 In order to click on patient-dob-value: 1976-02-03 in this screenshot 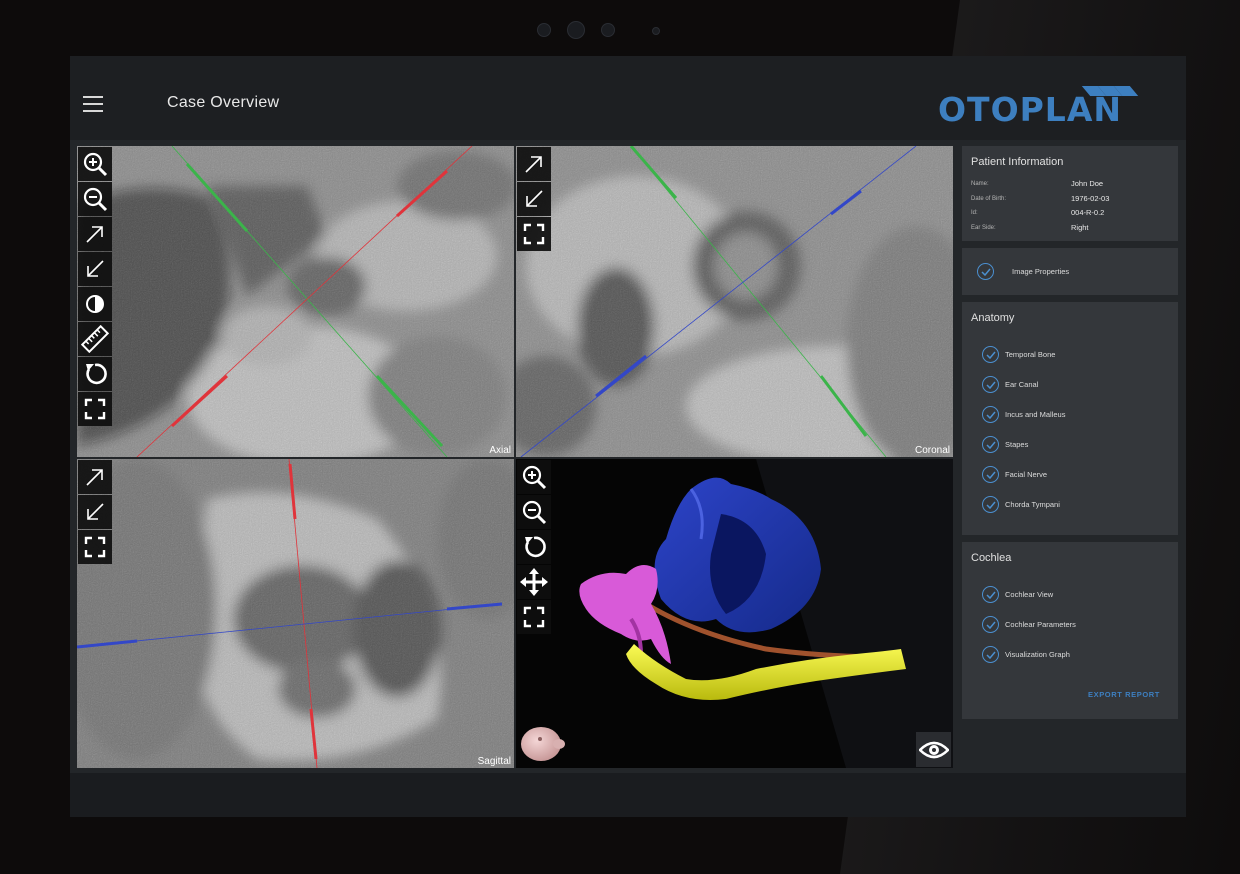, I will do `click(1090, 198)`.